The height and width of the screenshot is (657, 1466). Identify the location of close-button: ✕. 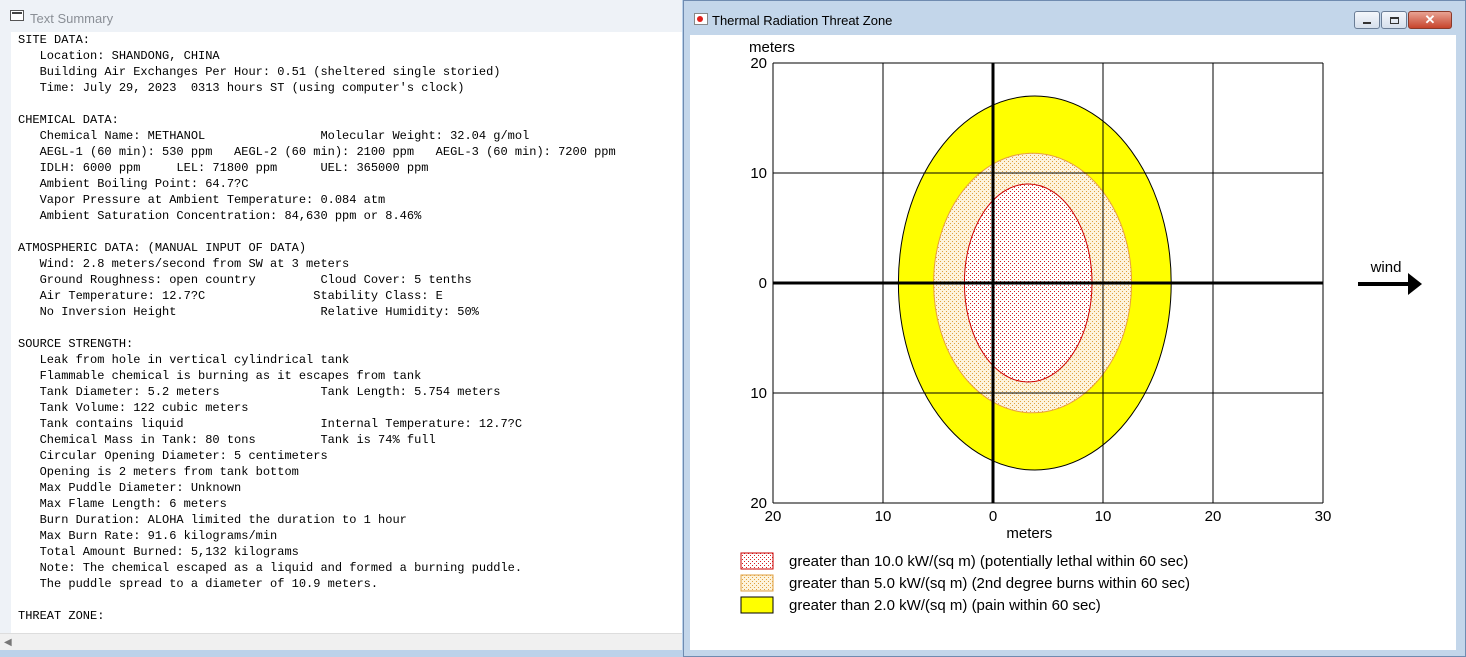
(1430, 20).